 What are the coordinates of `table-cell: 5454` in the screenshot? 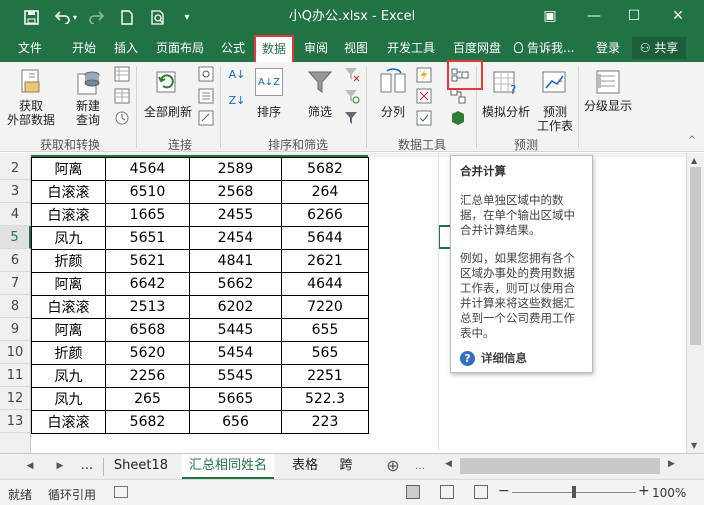 It's located at (235, 353).